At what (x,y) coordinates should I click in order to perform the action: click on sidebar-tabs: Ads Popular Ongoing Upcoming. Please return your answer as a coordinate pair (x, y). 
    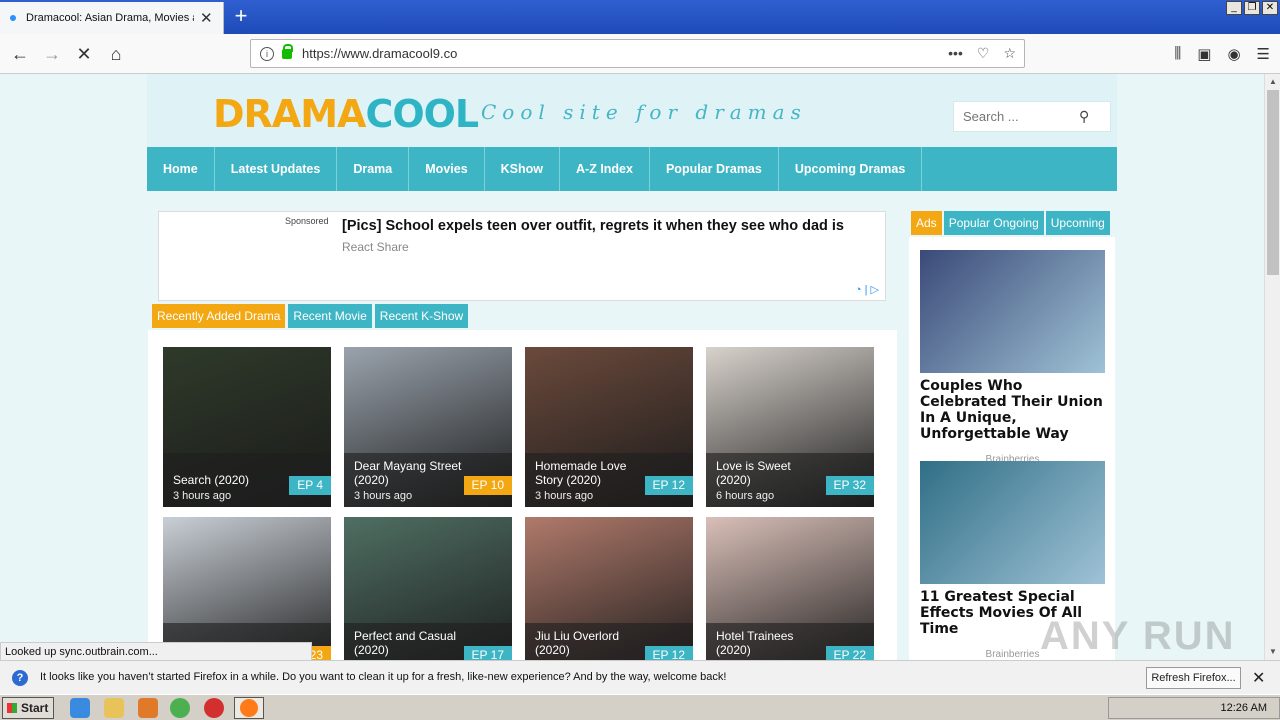
    Looking at the image, I should click on (1010, 223).